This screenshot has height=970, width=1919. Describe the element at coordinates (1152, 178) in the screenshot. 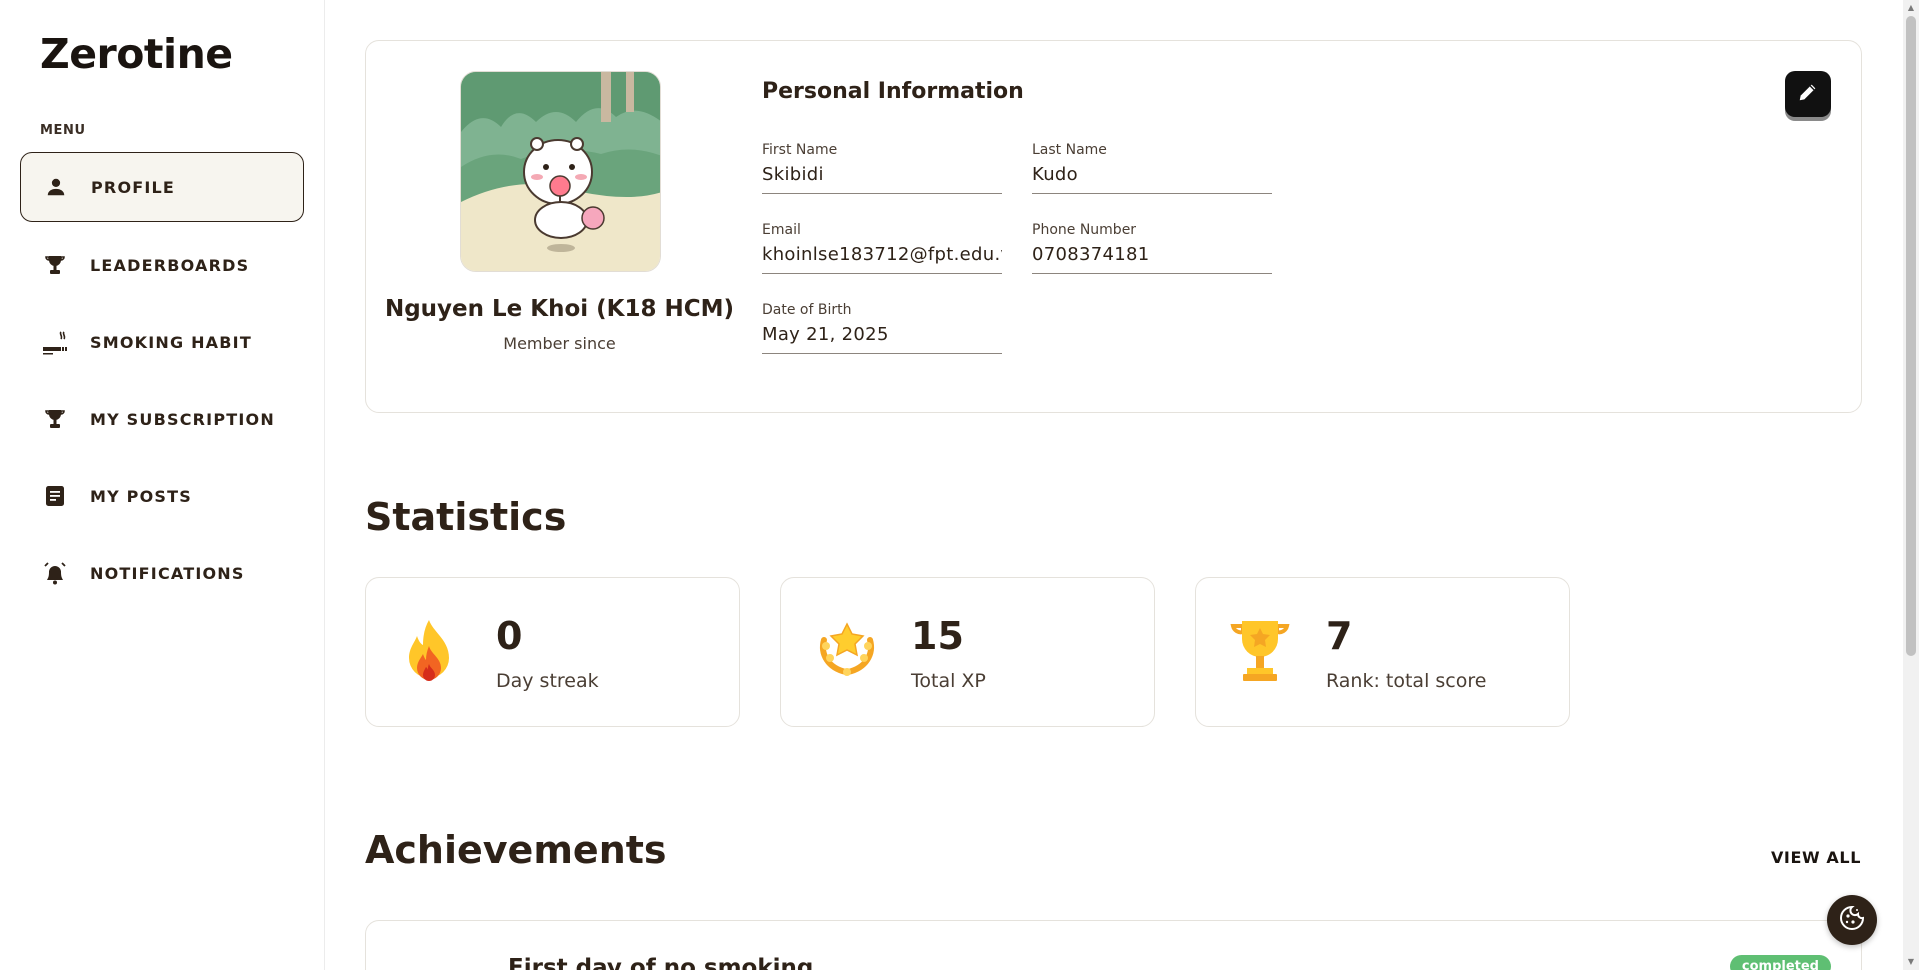

I see `field-value: Kudo` at that location.